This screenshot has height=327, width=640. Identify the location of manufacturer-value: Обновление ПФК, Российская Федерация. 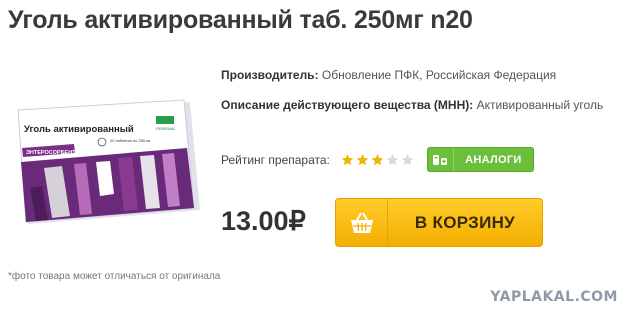
(439, 75).